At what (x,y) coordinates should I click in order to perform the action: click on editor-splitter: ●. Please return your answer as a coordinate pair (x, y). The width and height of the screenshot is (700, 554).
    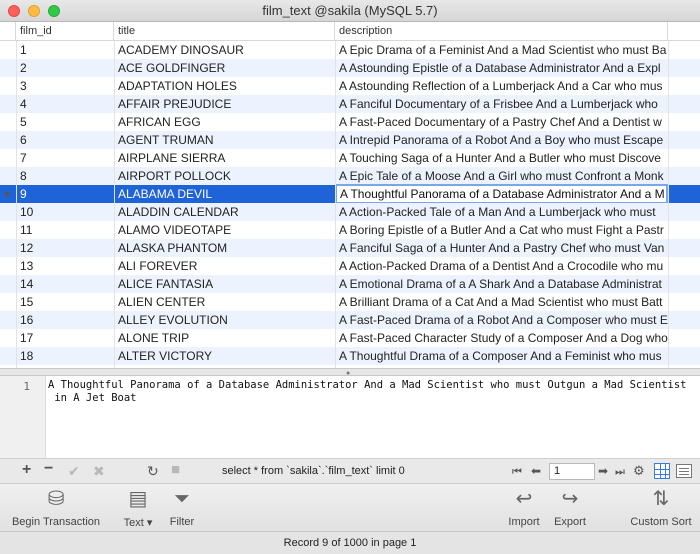
    Looking at the image, I should click on (350, 372).